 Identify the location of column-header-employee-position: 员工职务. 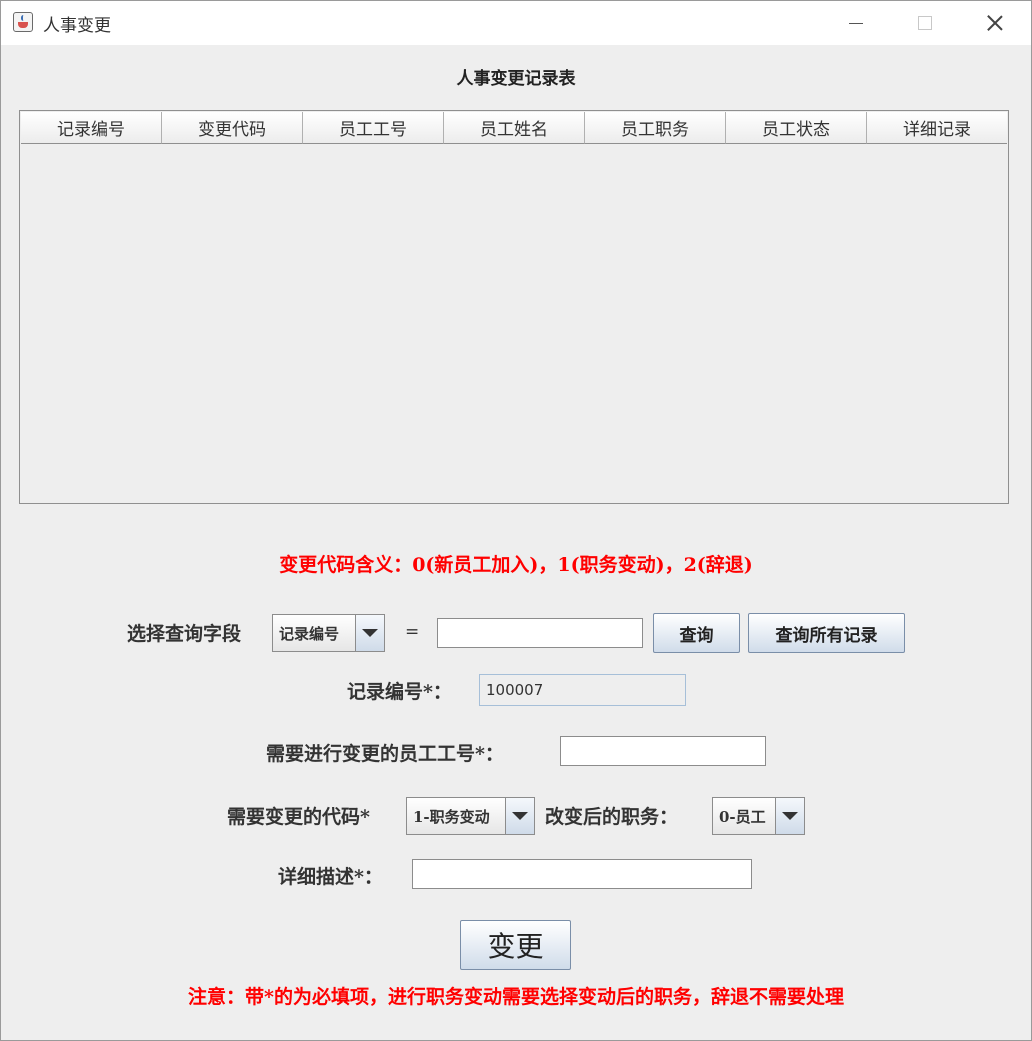
(655, 128).